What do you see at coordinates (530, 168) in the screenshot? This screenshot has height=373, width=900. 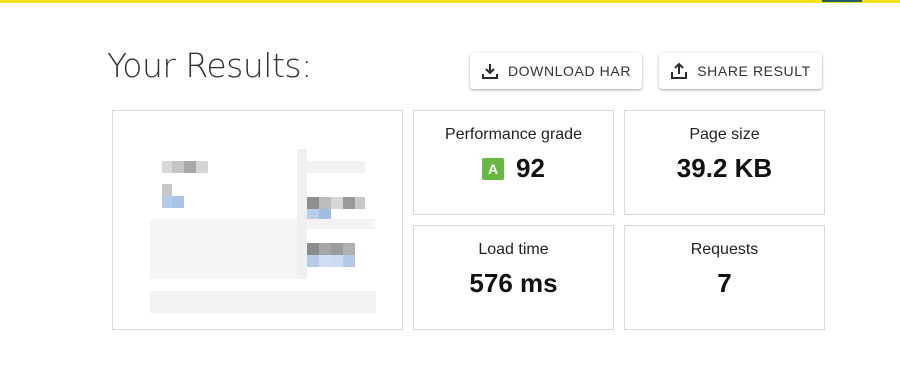 I see `performance-grade-score: 92` at bounding box center [530, 168].